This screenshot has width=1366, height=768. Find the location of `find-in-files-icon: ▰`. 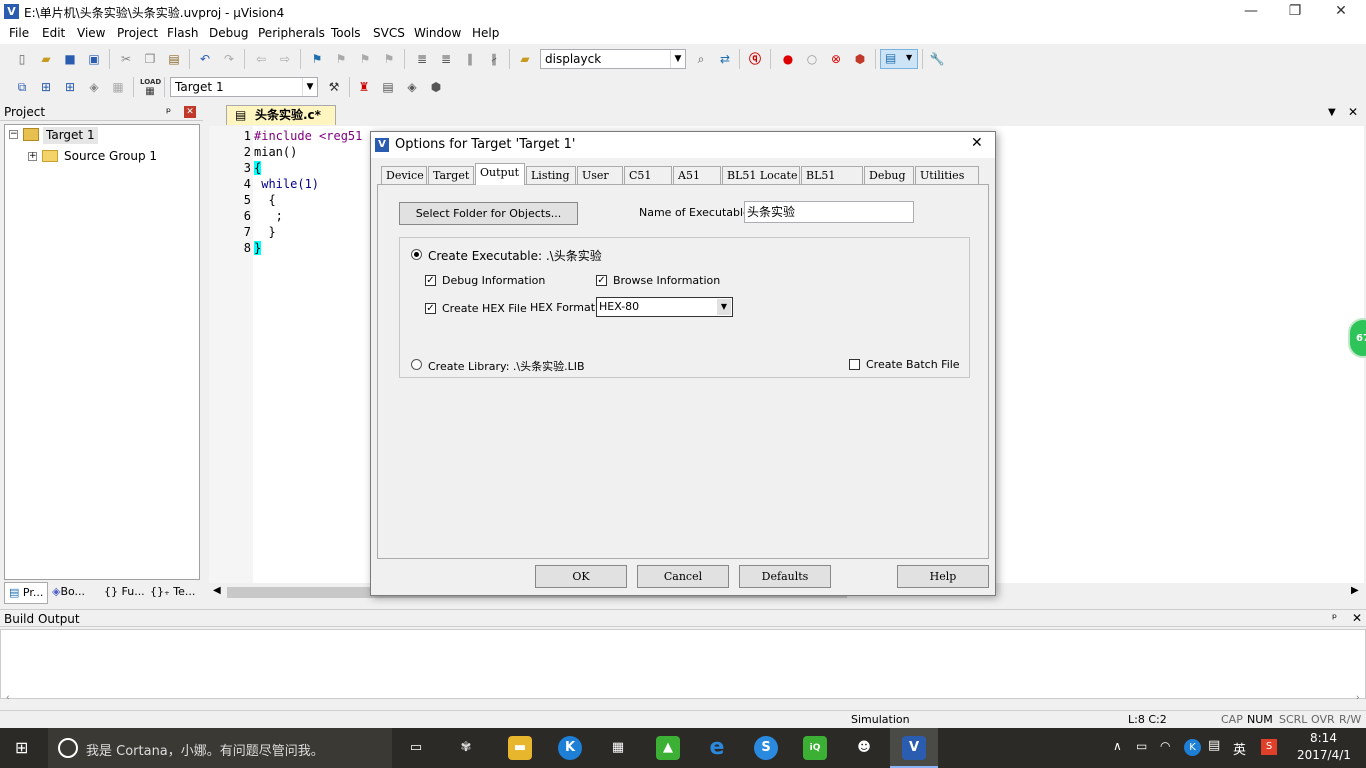

find-in-files-icon: ▰ is located at coordinates (525, 59).